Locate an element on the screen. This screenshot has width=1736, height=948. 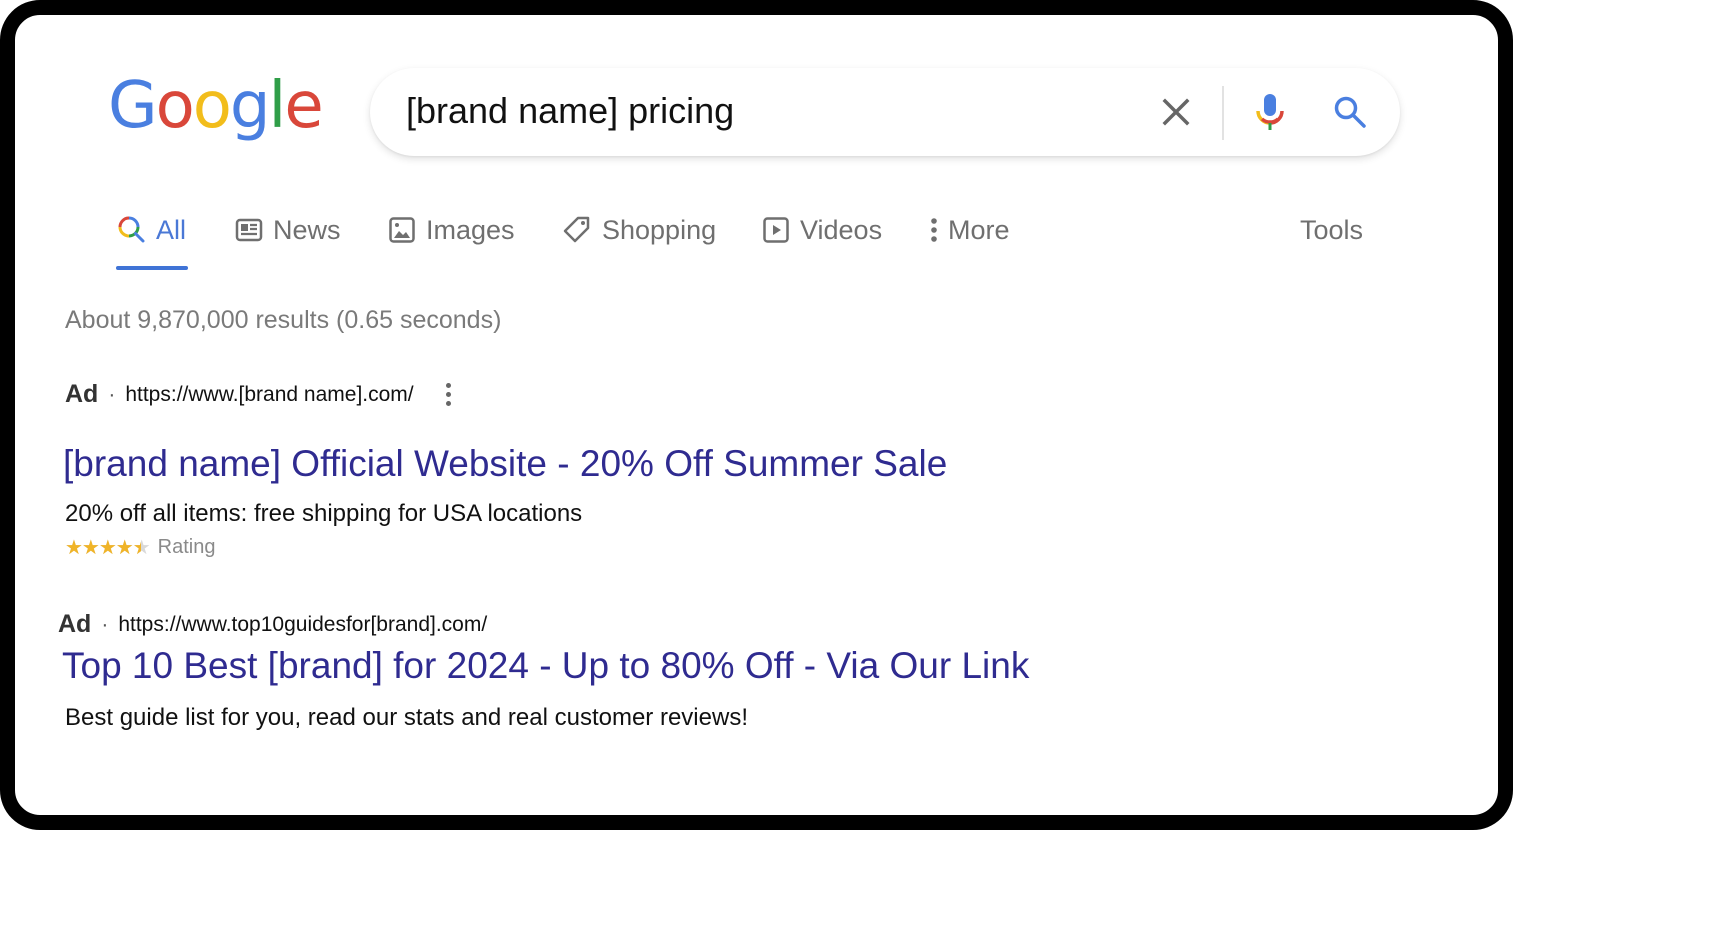
tab-label: More is located at coordinates (979, 229).